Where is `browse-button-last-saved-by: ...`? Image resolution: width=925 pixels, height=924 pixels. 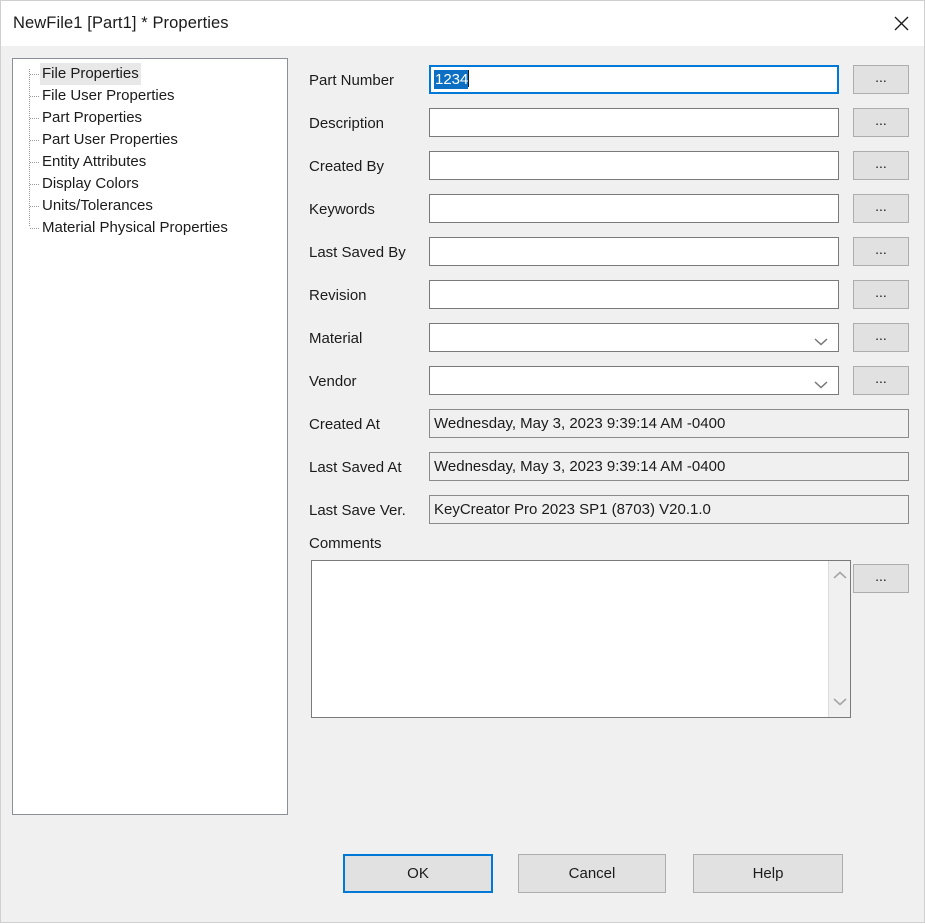
browse-button-last-saved-by: ... is located at coordinates (881, 251).